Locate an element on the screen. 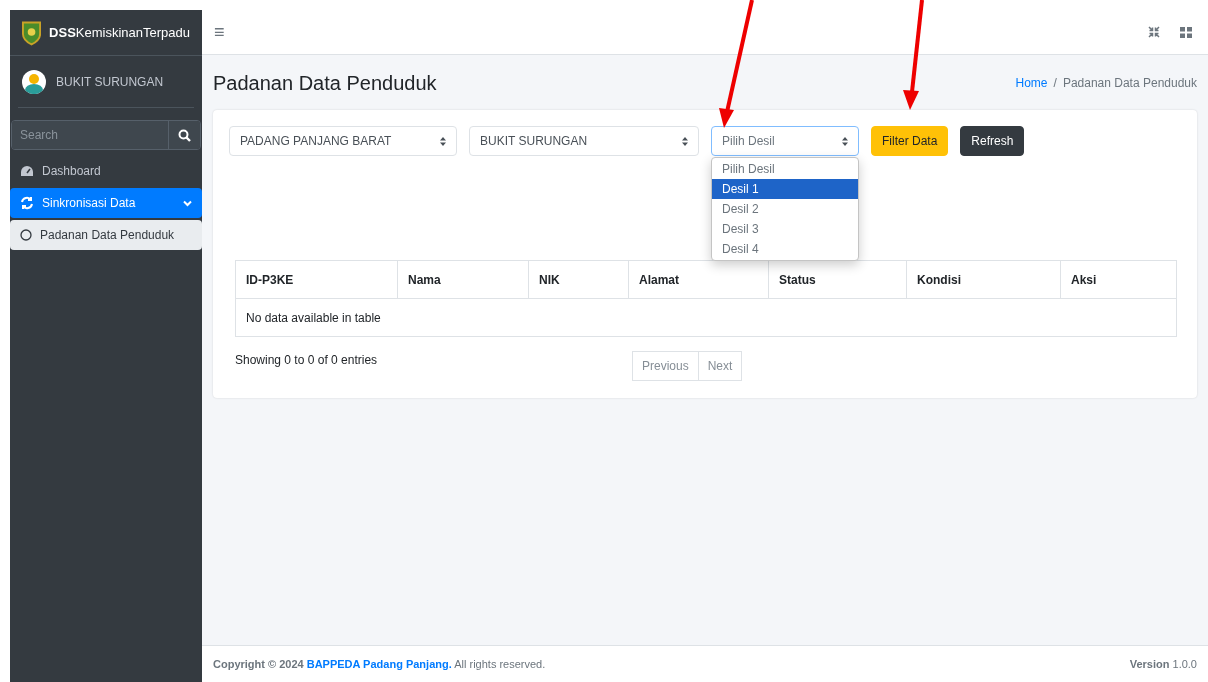  column-header: NIK is located at coordinates (578, 279).